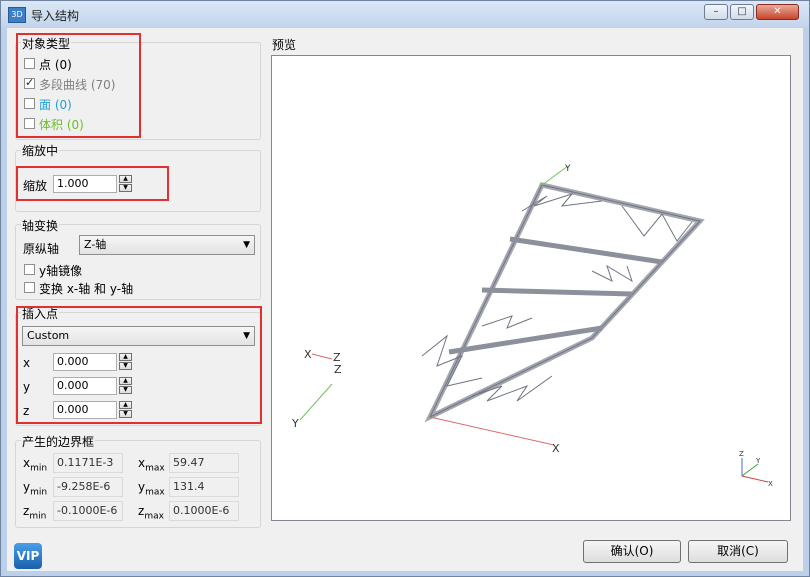 This screenshot has width=810, height=577. I want to click on corner-bracing, so click(557, 297).